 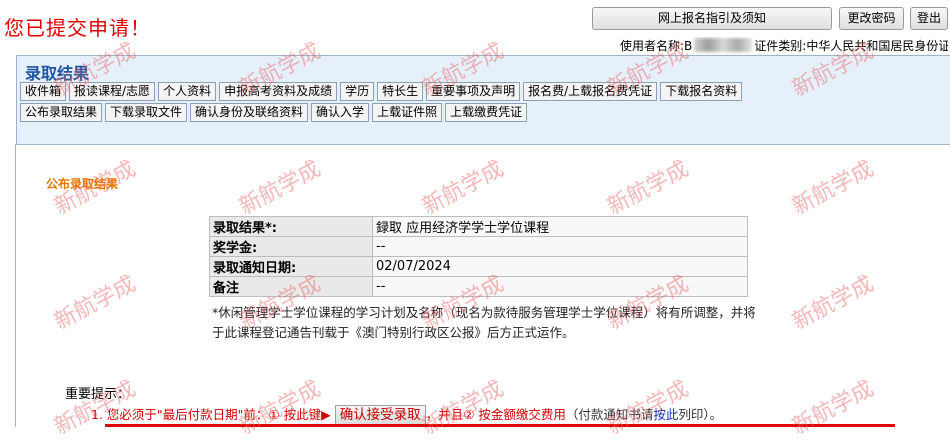 I want to click on row-label: 录取结果*:, so click(x=291, y=226).